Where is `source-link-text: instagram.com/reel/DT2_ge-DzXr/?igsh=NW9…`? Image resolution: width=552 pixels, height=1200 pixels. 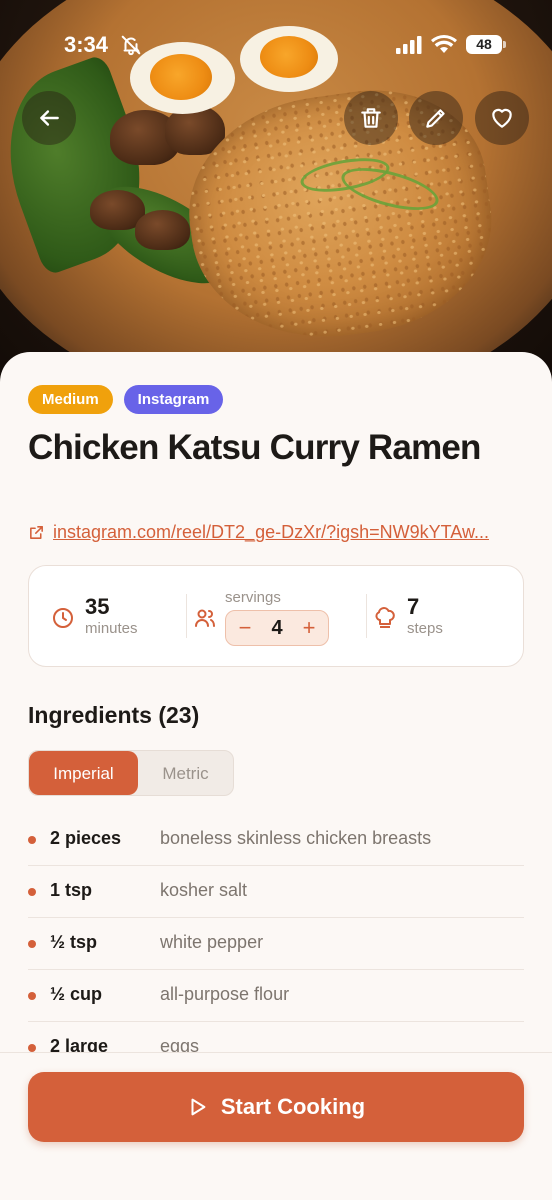 source-link-text: instagram.com/reel/DT2_ge-DzXr/?igsh=NW9… is located at coordinates (271, 532).